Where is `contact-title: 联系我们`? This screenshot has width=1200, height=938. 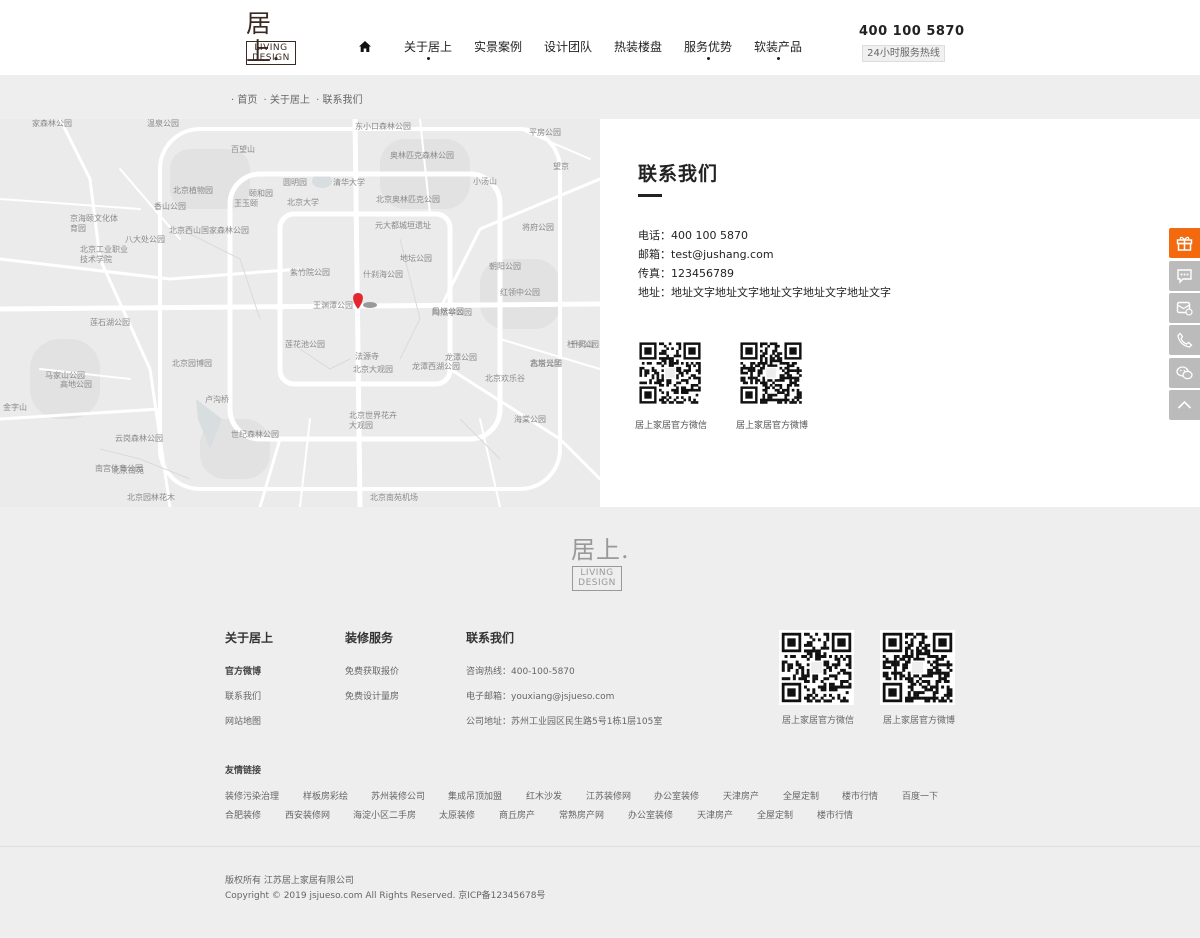
contact-title: 联系我们 is located at coordinates (678, 174).